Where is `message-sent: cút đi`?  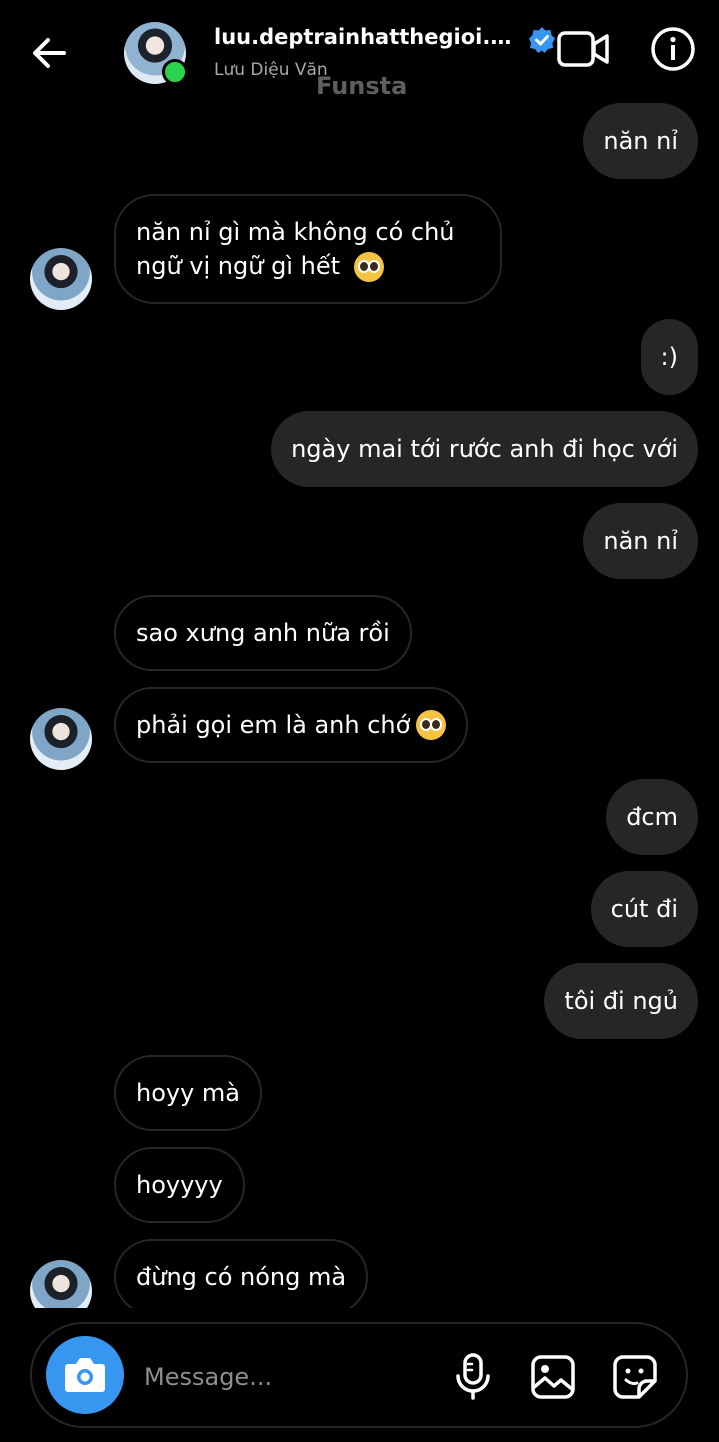 message-sent: cút đi is located at coordinates (644, 909).